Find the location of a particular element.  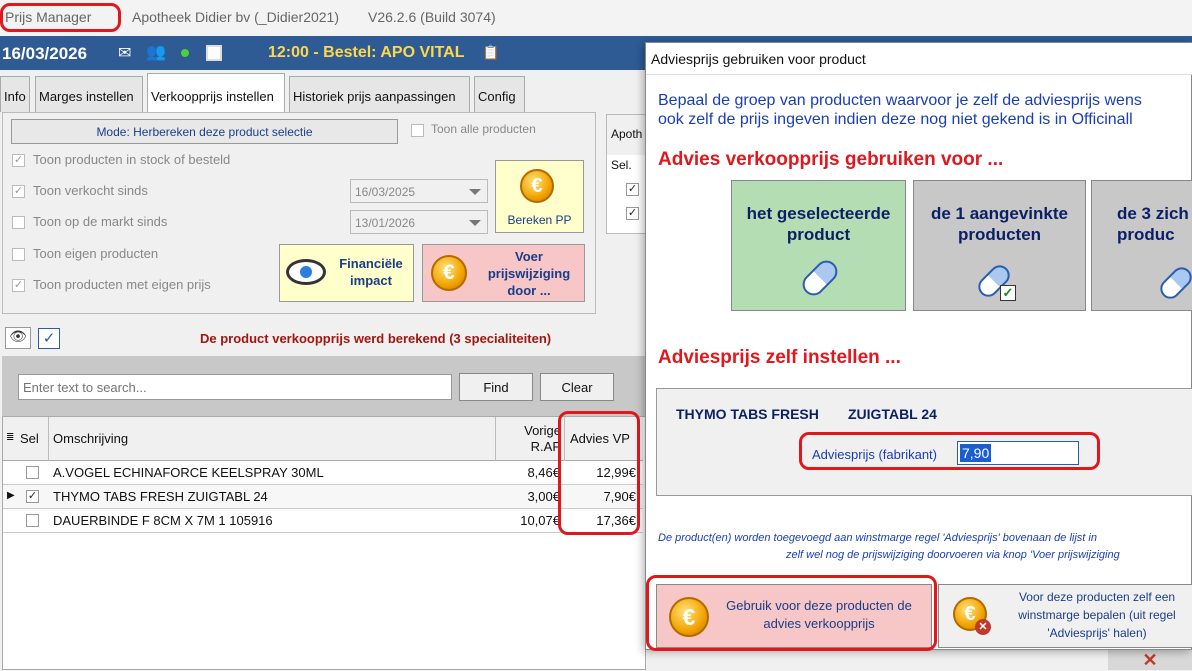

stock-label: Toon producten in stock of besteld is located at coordinates (132, 159).